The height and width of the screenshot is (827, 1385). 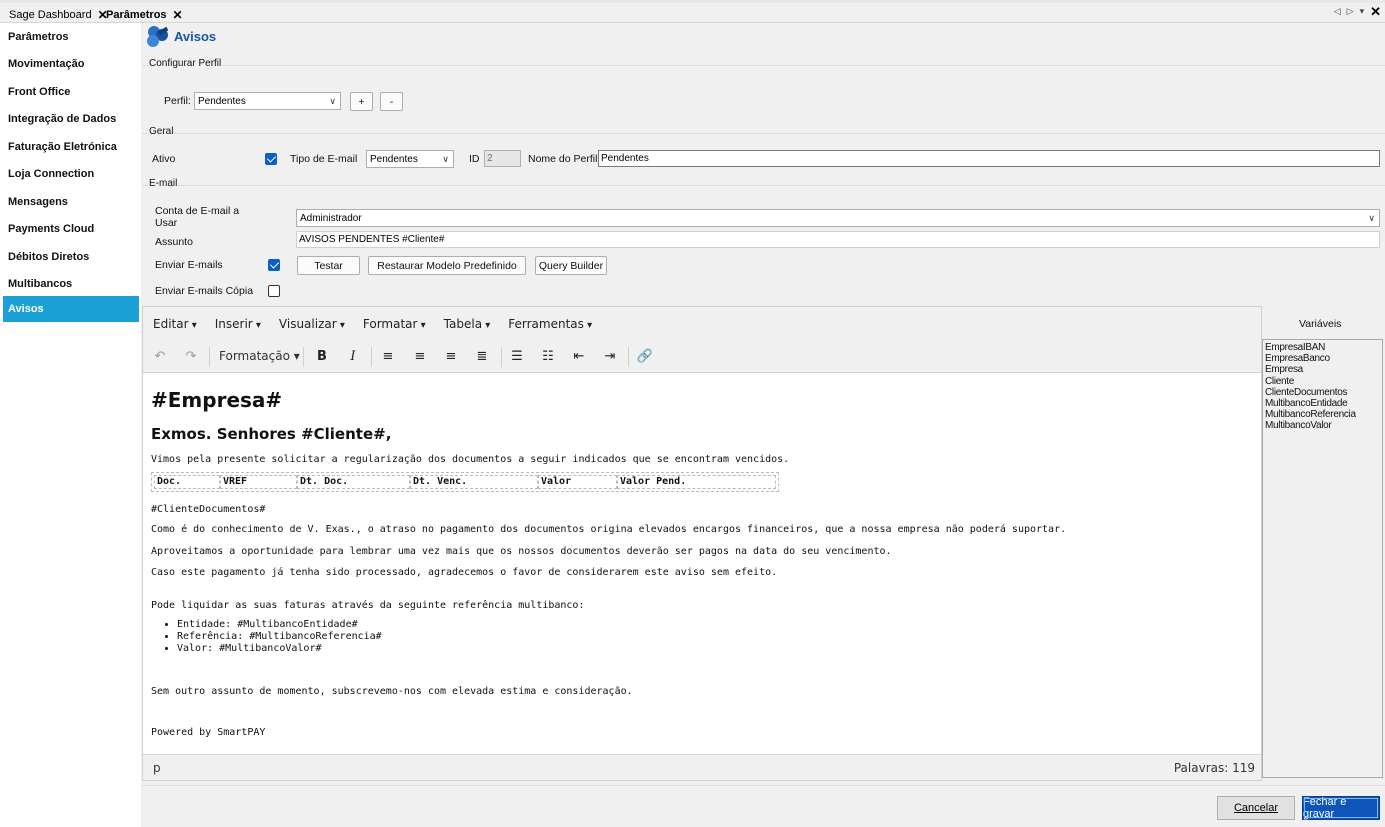 I want to click on menu-inserir: Inserir, so click(x=238, y=324).